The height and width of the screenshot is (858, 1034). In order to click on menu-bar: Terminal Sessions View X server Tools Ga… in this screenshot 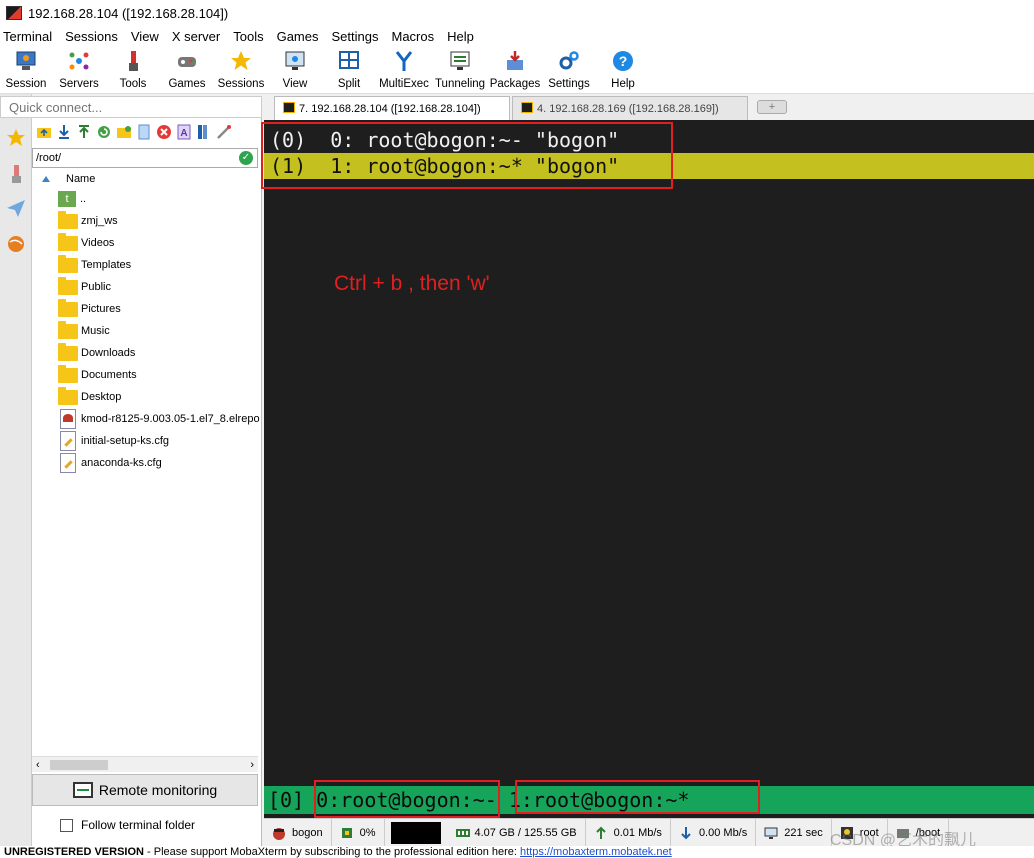, I will do `click(517, 36)`.